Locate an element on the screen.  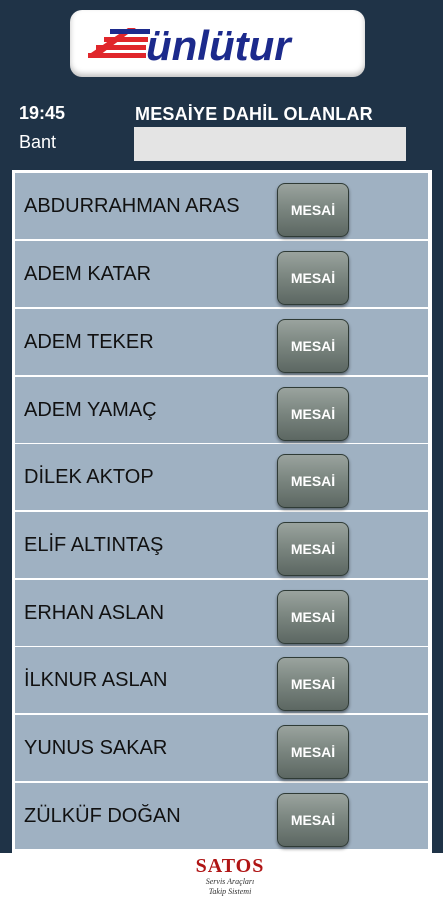
page-title: MESAİYE DAHİL OLANLAR is located at coordinates (254, 114).